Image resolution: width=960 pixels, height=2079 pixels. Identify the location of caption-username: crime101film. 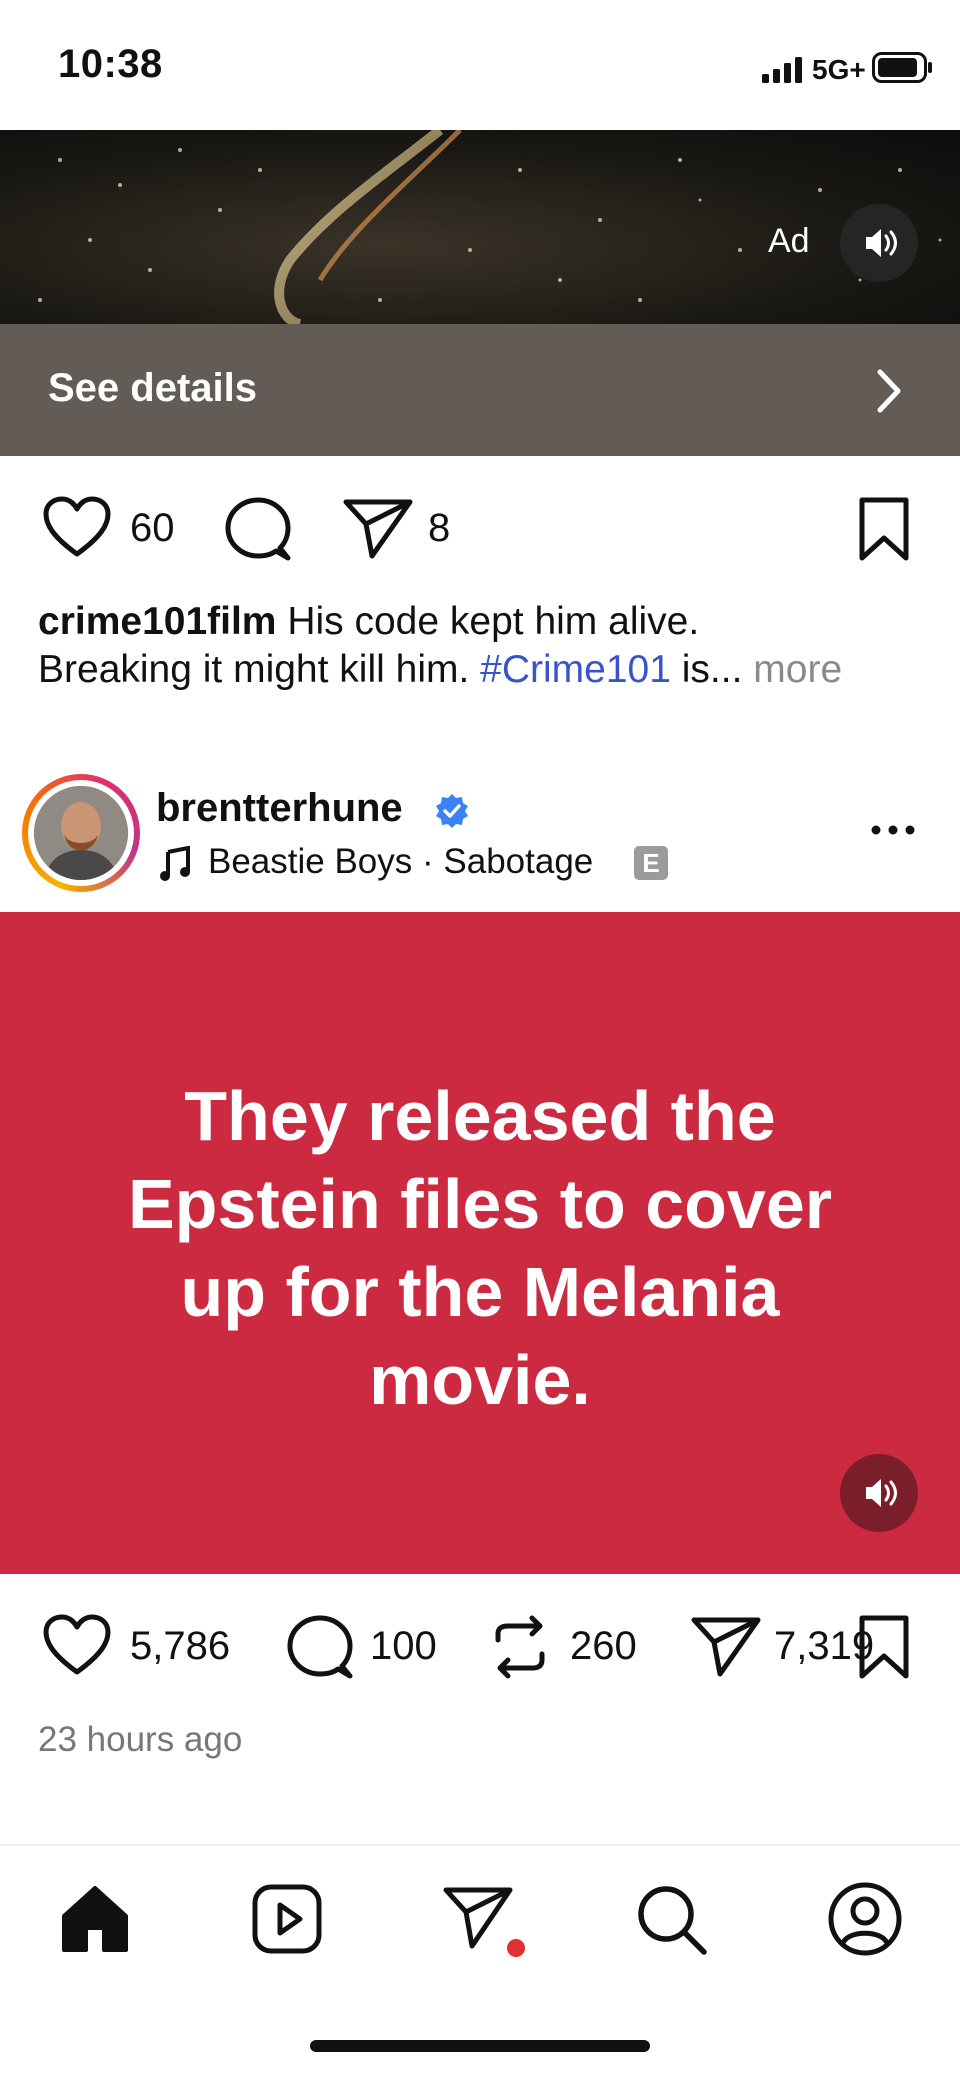
(157, 621).